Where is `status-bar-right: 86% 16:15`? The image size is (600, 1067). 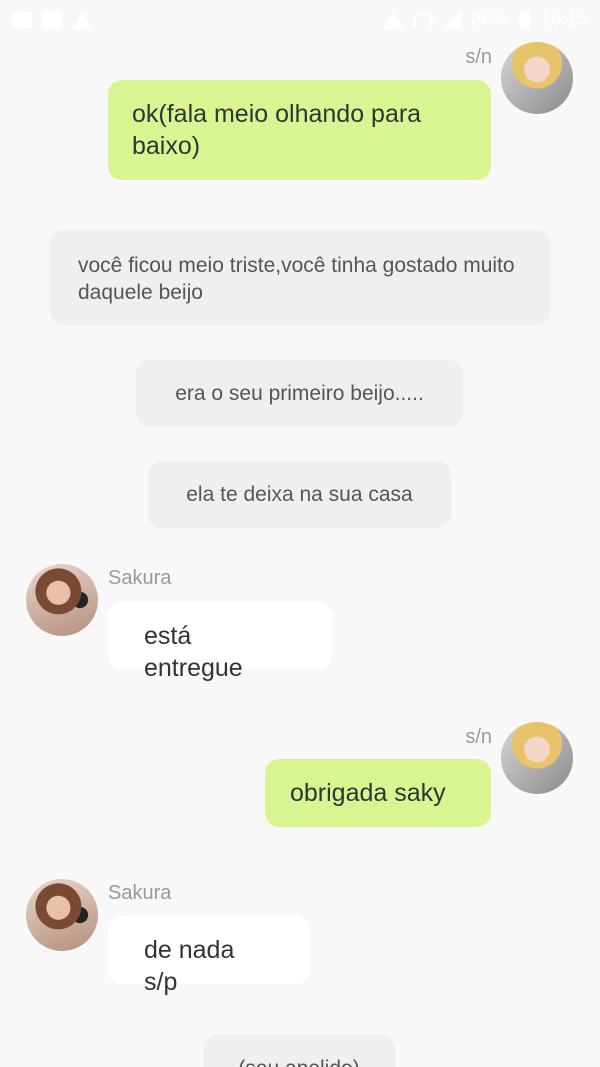
status-bar-right: 86% 16:15 is located at coordinates (485, 20).